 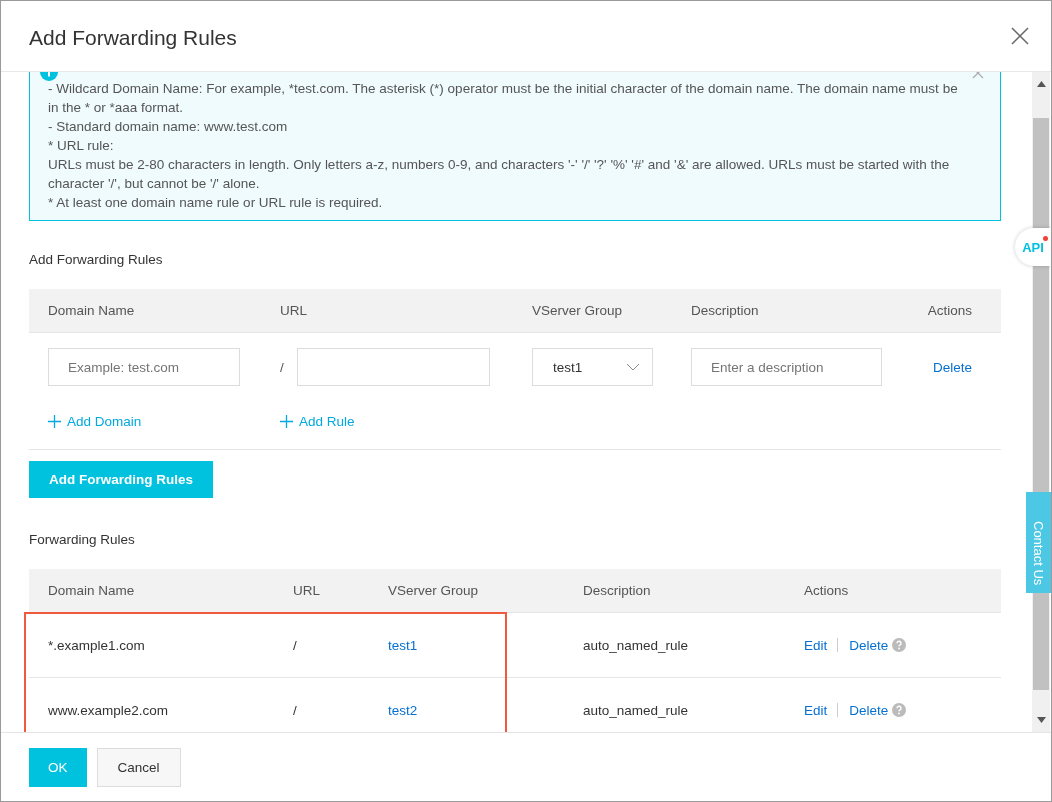 I want to click on section-heading: Forwarding Rules, so click(x=82, y=539).